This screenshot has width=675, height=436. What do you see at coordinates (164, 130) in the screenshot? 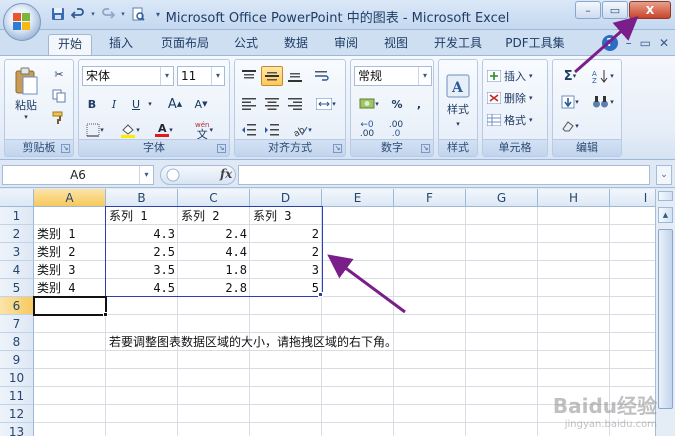
I see `font-color-button: A ▾` at bounding box center [164, 130].